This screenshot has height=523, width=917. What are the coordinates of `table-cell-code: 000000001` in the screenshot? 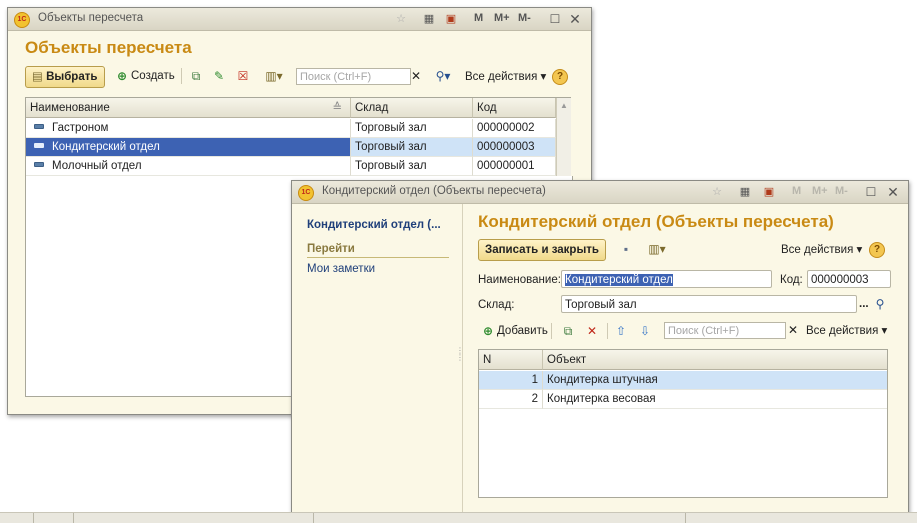 It's located at (514, 166).